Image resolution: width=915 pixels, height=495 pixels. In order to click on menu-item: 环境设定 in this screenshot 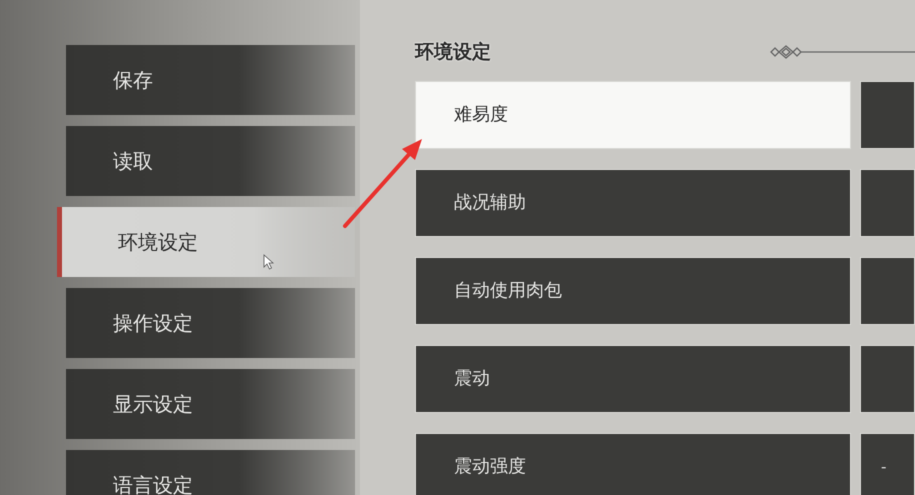, I will do `click(206, 242)`.